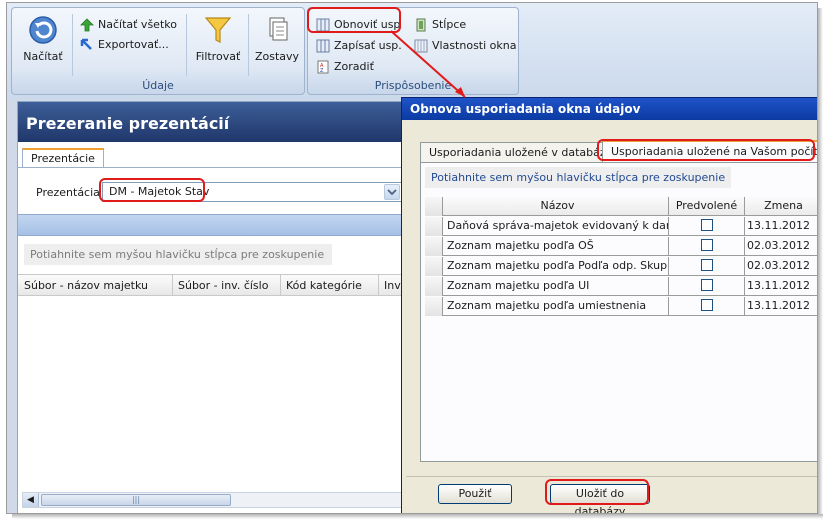 The height and width of the screenshot is (522, 827). I want to click on window-shadow-bottom, so click(417, 516).